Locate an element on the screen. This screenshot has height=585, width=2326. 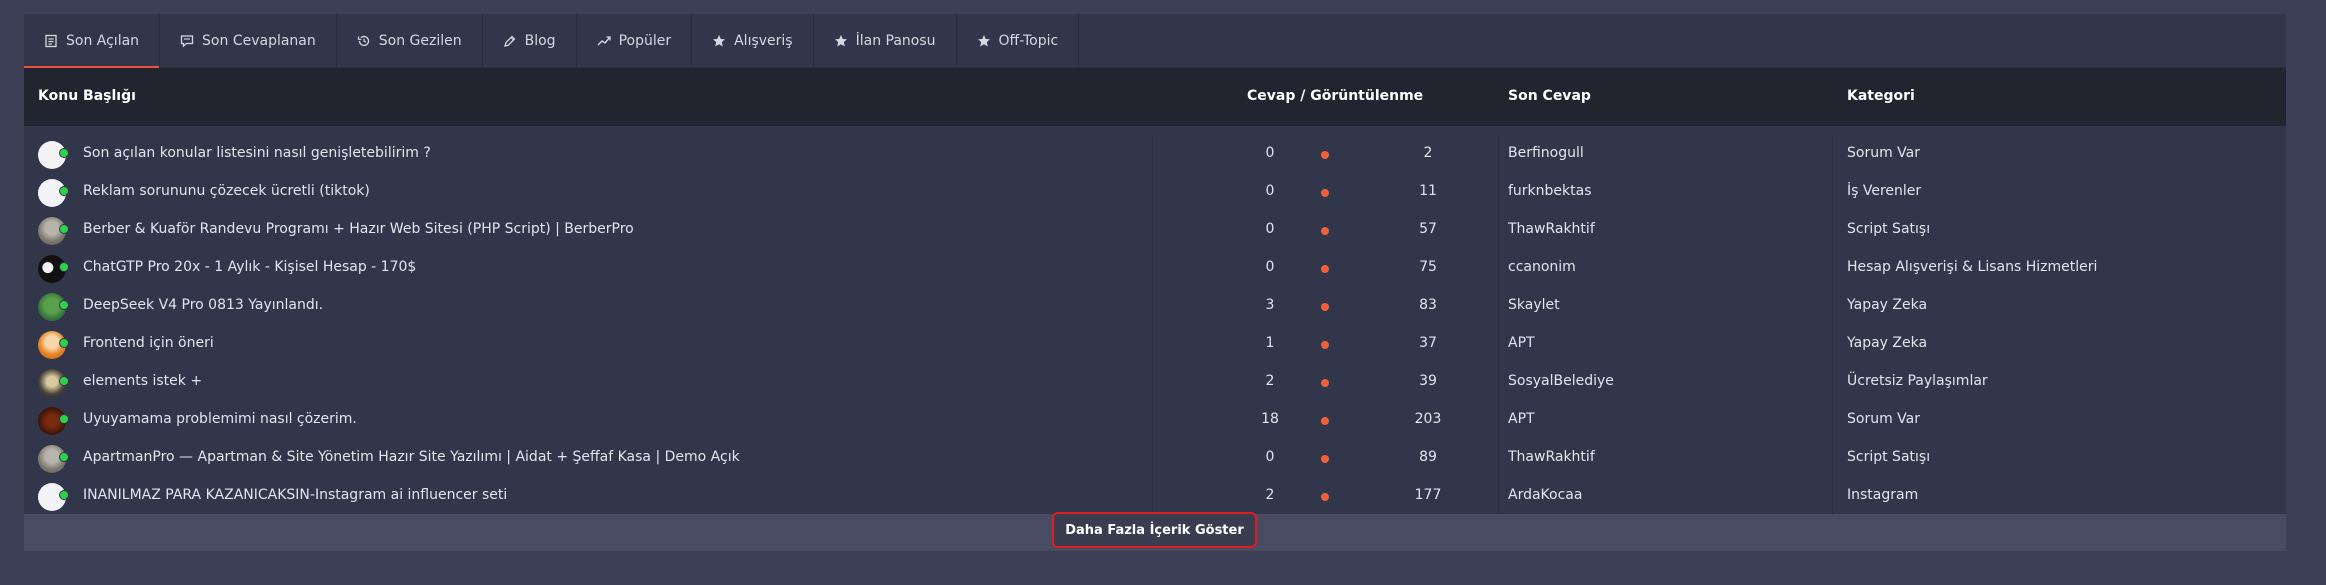
tab-label: Blog is located at coordinates (540, 40).